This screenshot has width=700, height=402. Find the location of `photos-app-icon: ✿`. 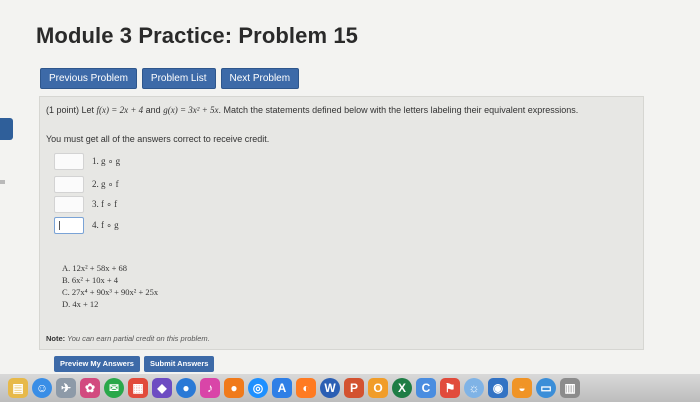

photos-app-icon: ✿ is located at coordinates (90, 388).